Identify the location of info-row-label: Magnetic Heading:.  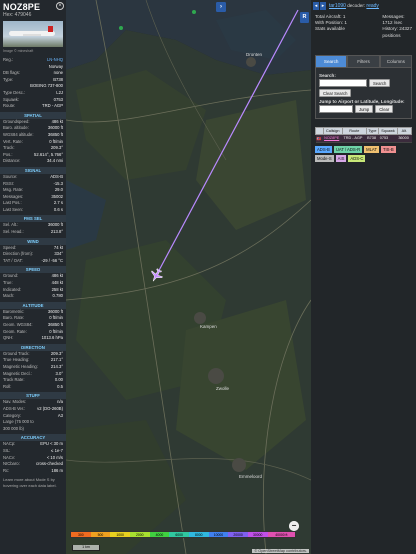
(20, 367).